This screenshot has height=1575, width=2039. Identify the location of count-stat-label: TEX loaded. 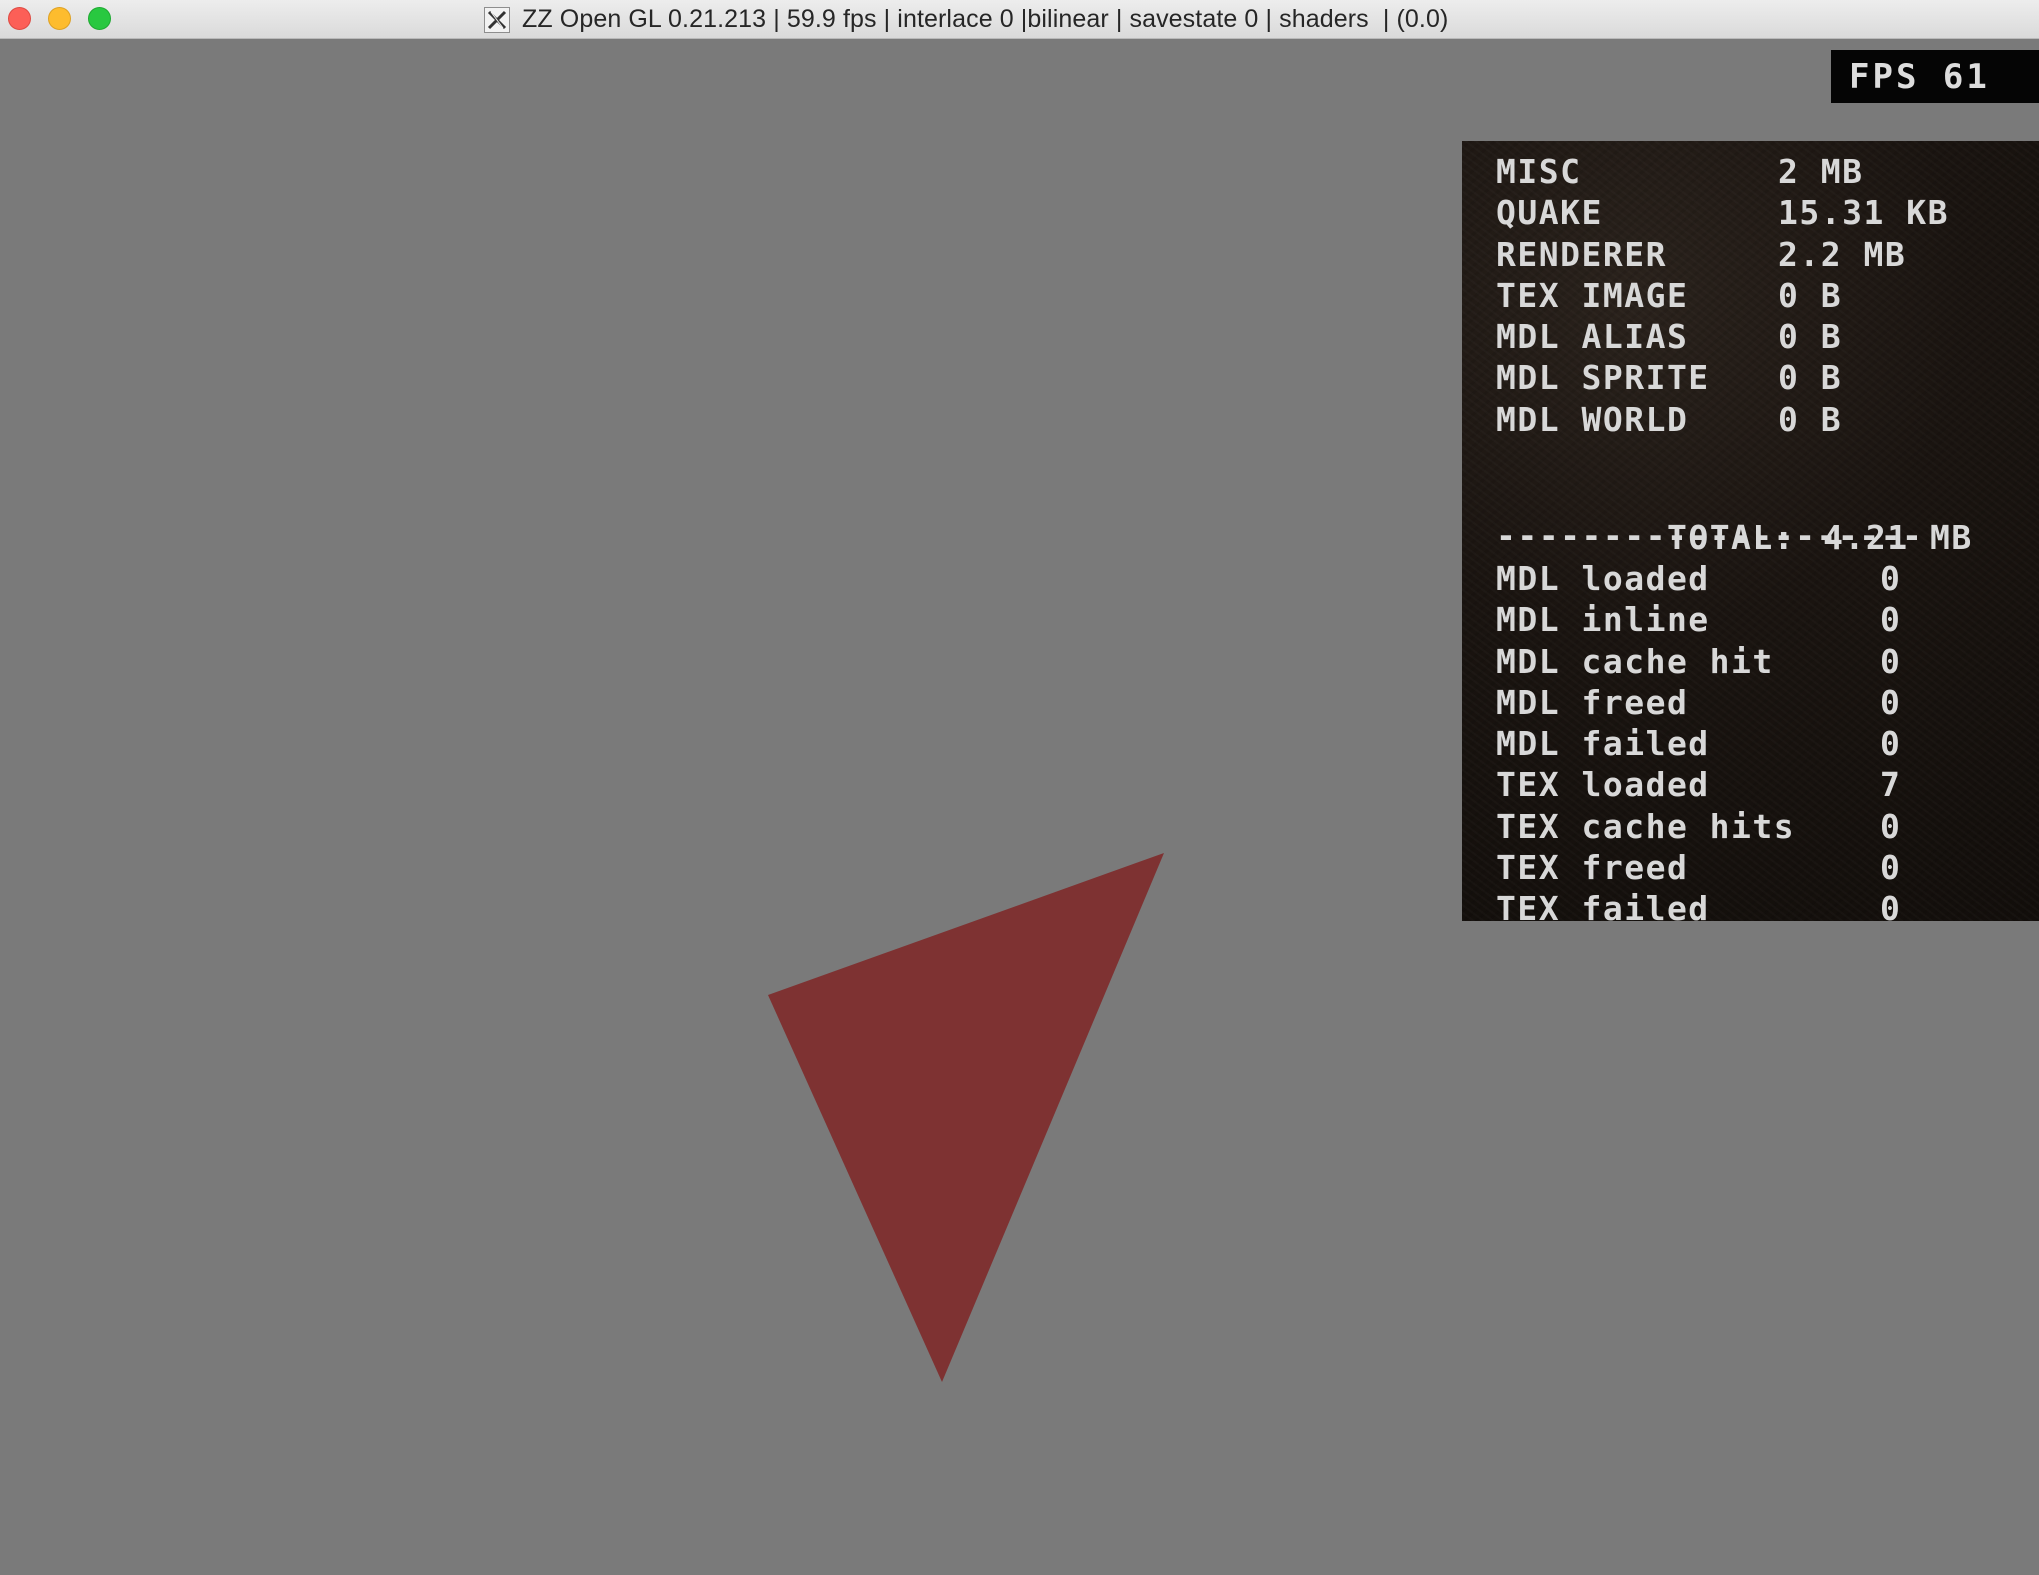
(1603, 785).